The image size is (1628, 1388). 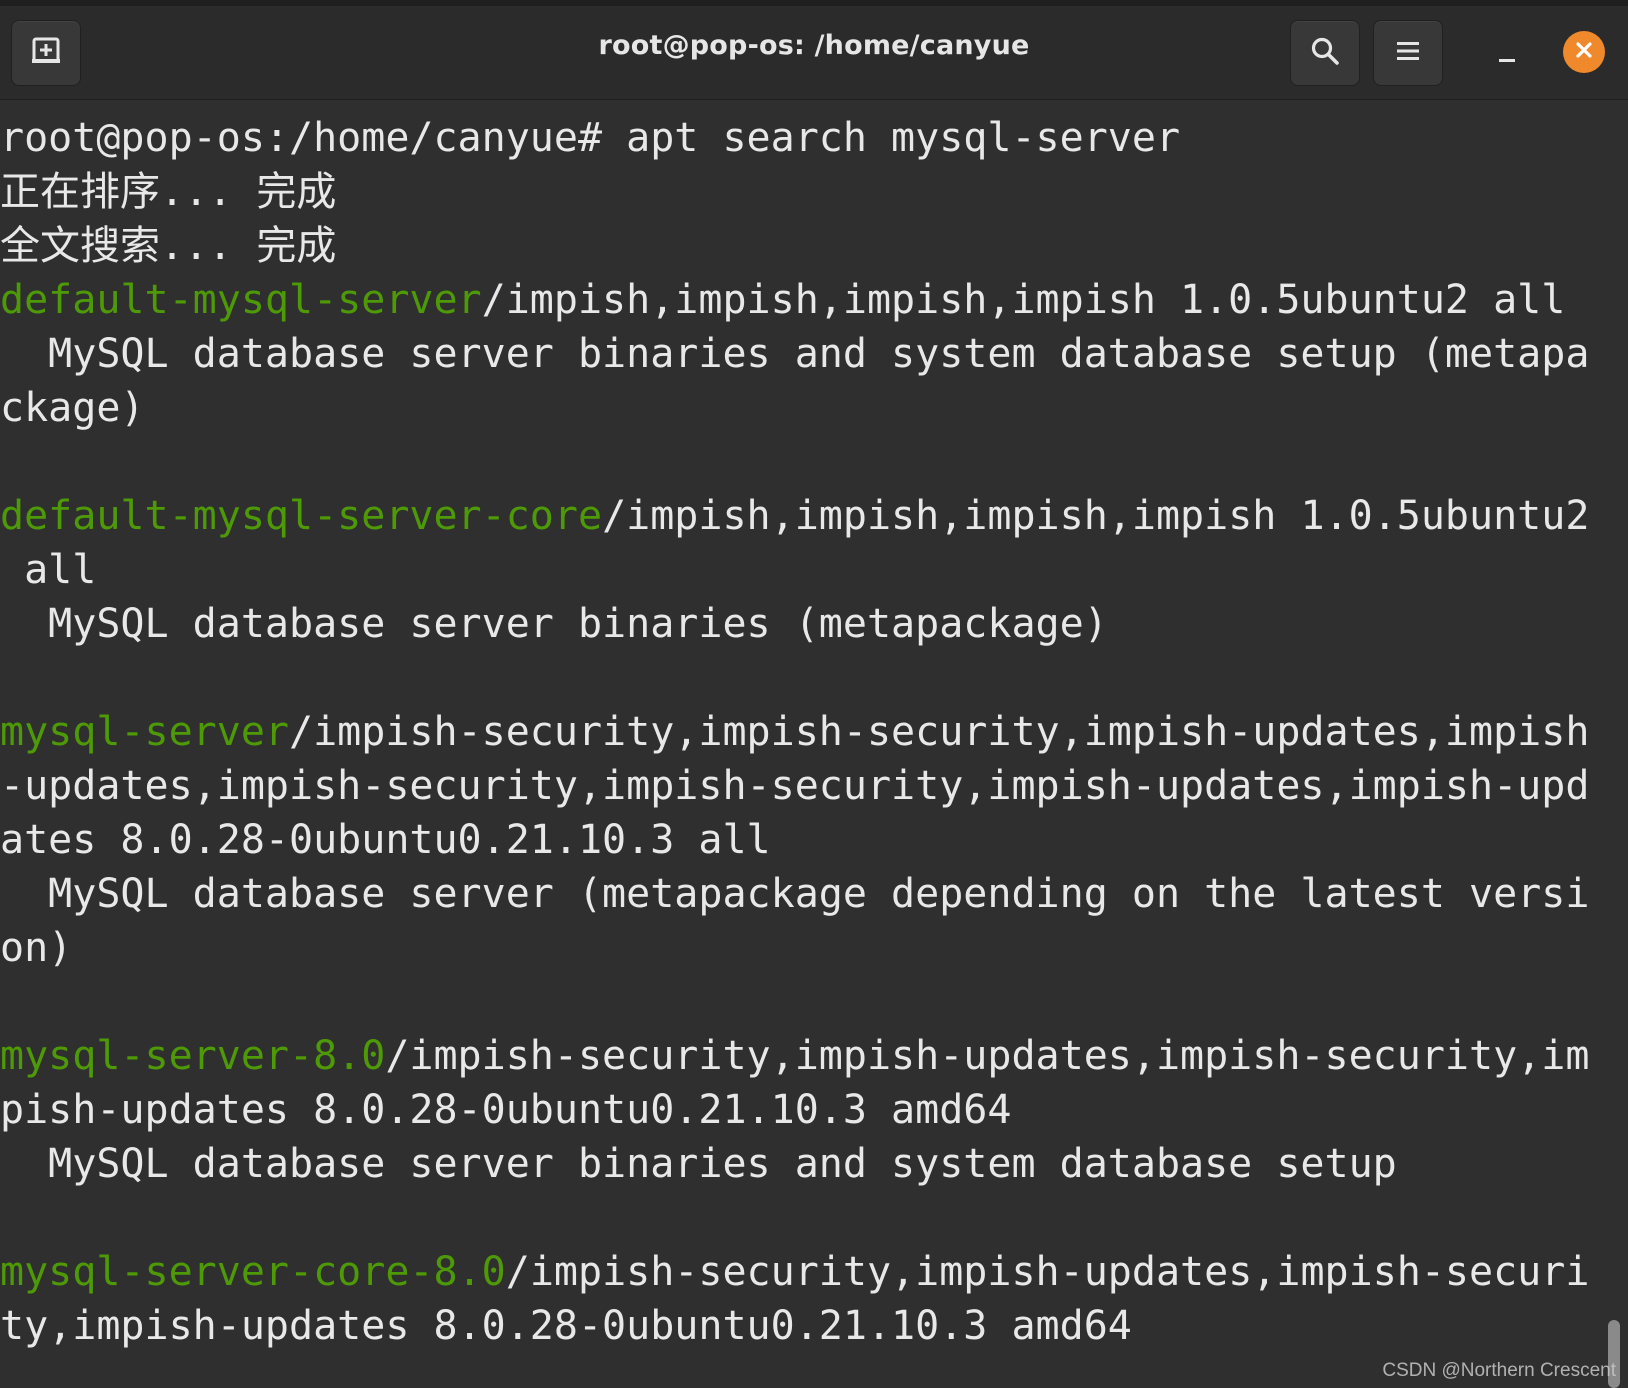 What do you see at coordinates (253, 1272) in the screenshot?
I see `package-name: mysql-server-core-8.0` at bounding box center [253, 1272].